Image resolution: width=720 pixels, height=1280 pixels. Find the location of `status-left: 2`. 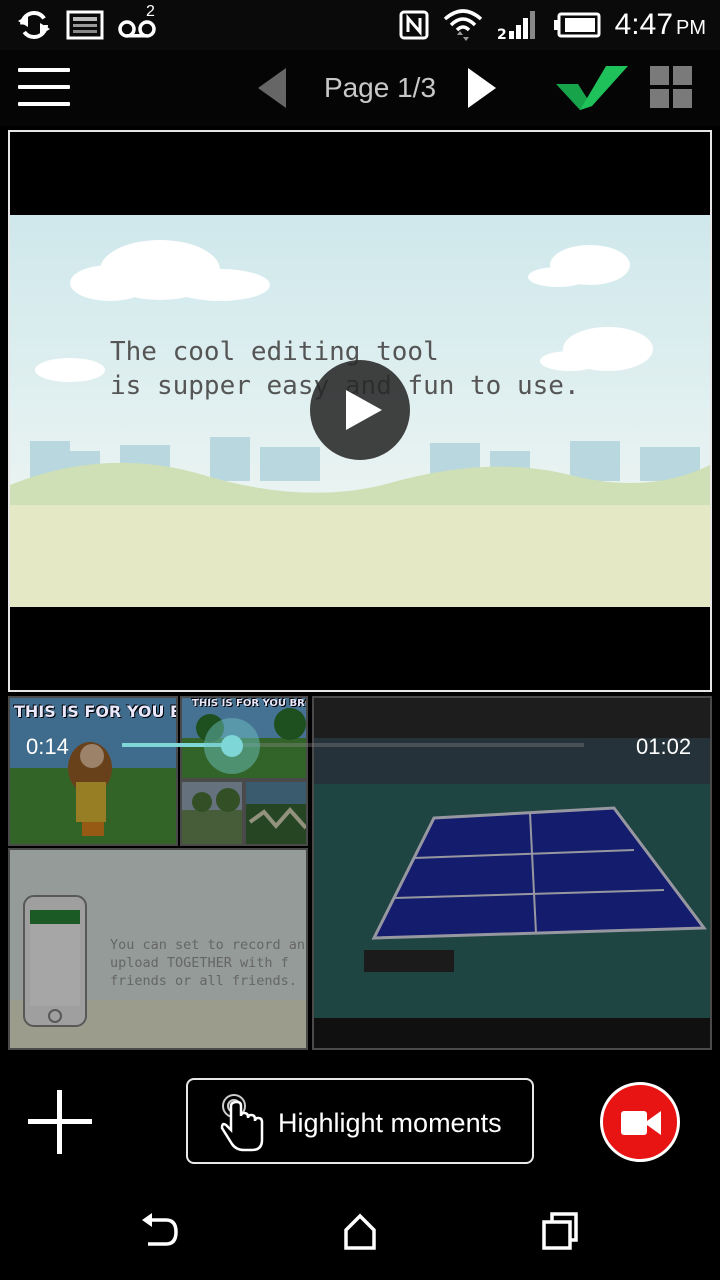

status-left: 2 is located at coordinates (88, 23).